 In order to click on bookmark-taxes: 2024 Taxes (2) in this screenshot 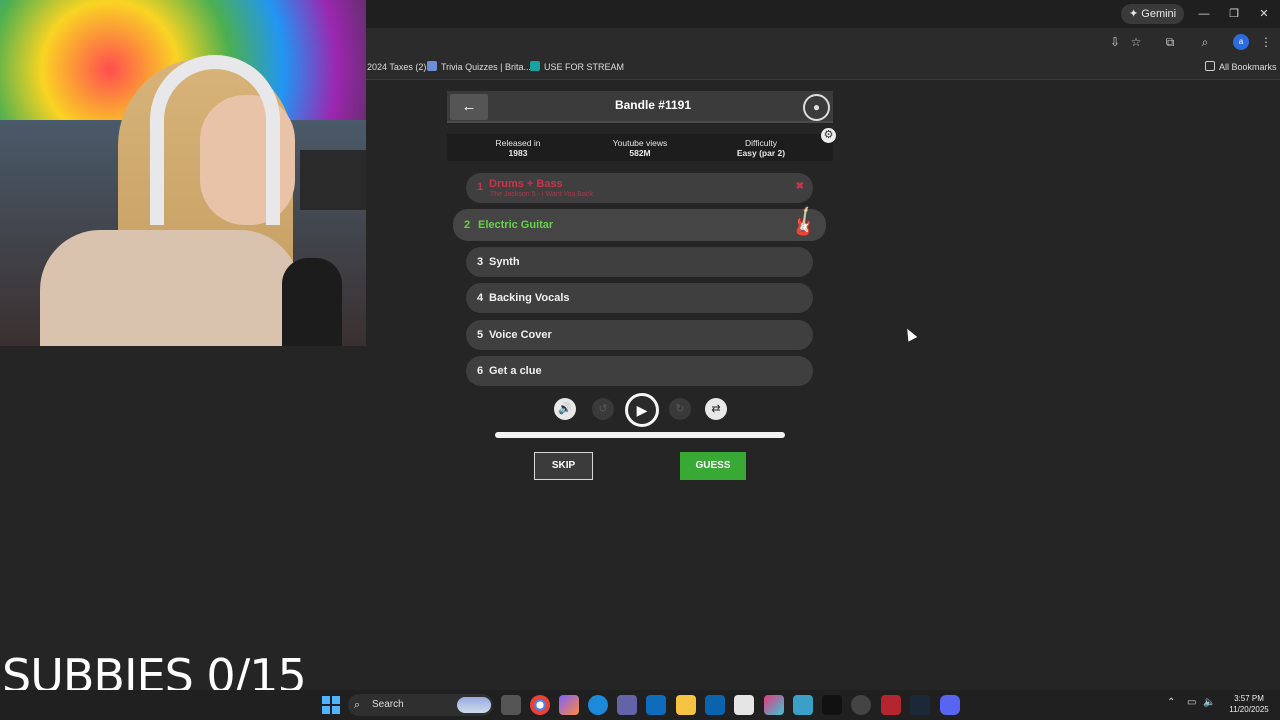, I will do `click(396, 67)`.